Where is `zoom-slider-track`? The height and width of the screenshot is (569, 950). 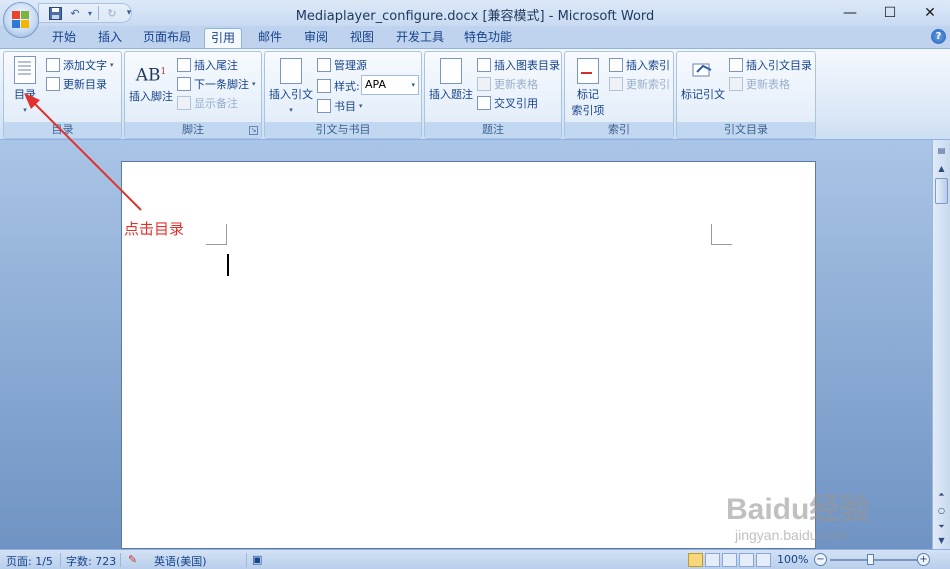
zoom-slider-track is located at coordinates (874, 560).